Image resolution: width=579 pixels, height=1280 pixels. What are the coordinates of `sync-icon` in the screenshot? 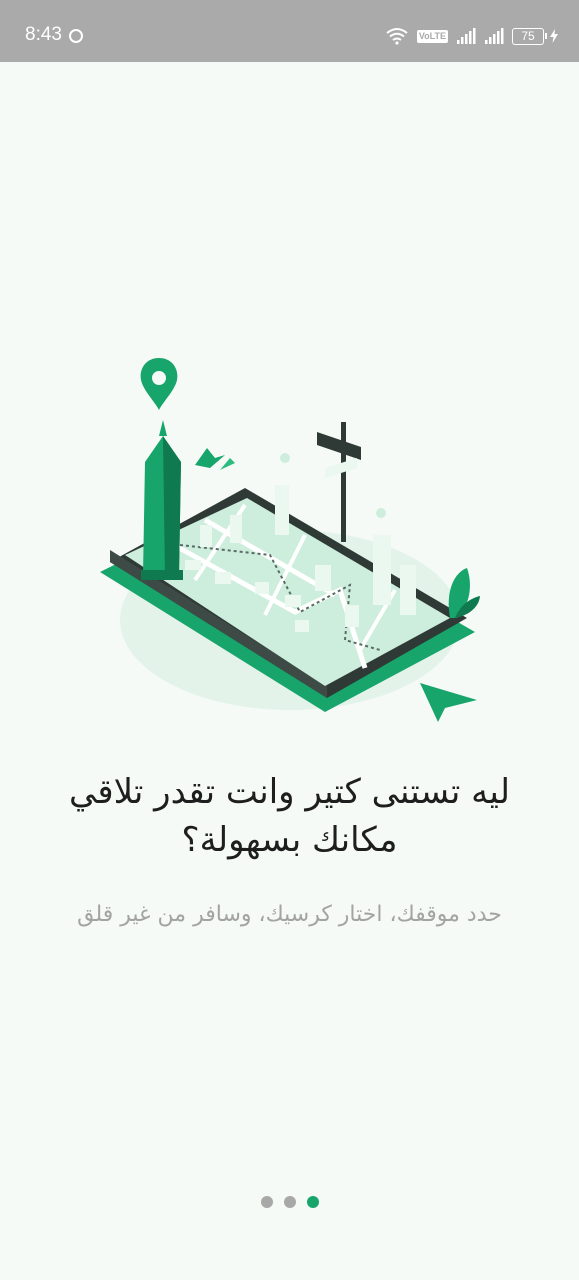 It's located at (76, 36).